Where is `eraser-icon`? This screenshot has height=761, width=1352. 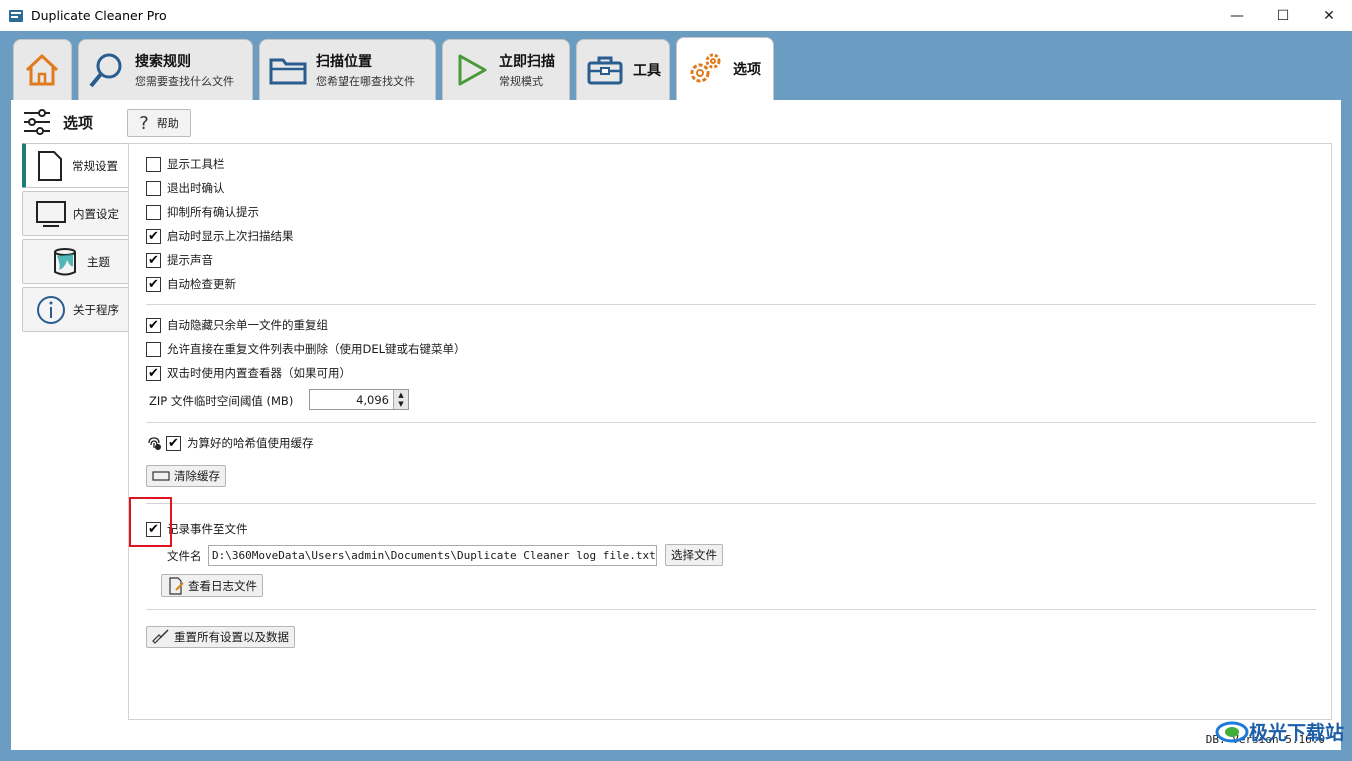
eraser-icon is located at coordinates (161, 476).